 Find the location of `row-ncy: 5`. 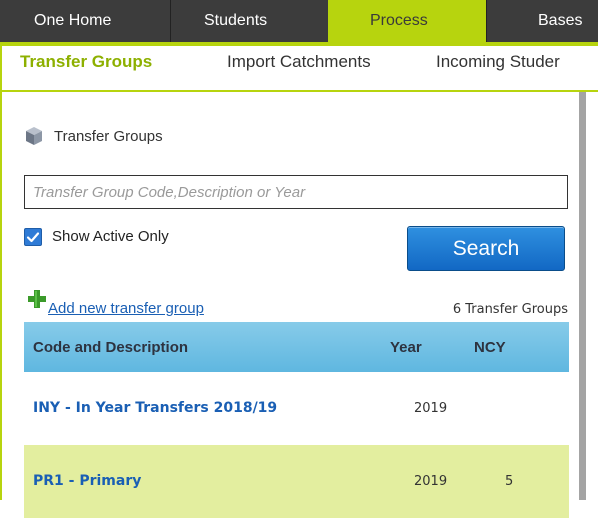

row-ncy: 5 is located at coordinates (509, 481).